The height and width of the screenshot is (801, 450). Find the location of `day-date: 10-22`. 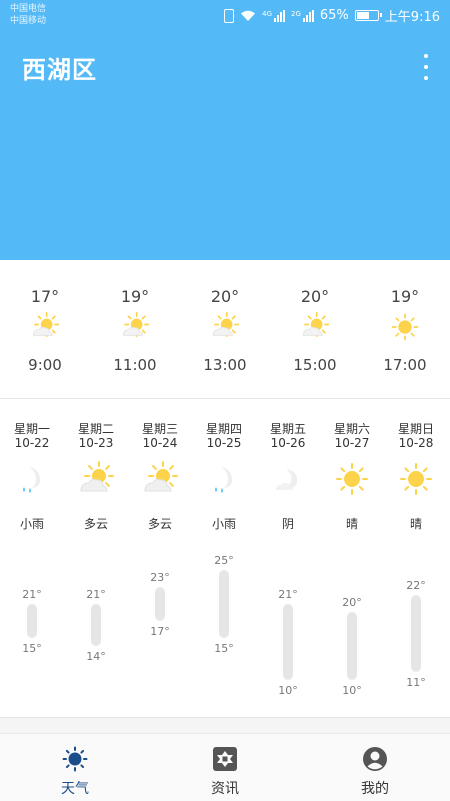

day-date: 10-22 is located at coordinates (32, 443).